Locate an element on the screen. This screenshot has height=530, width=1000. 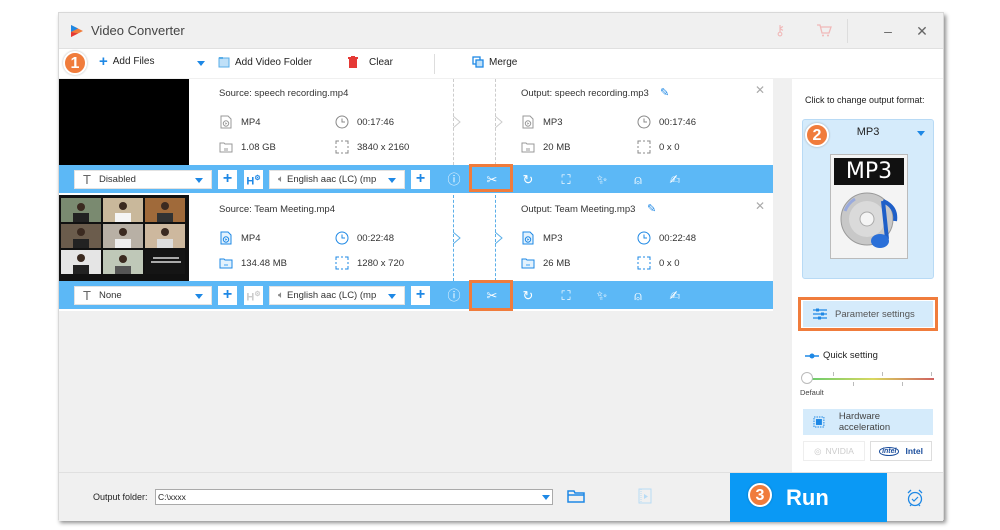
source-size-value: 134.48 MB is located at coordinates (264, 263).